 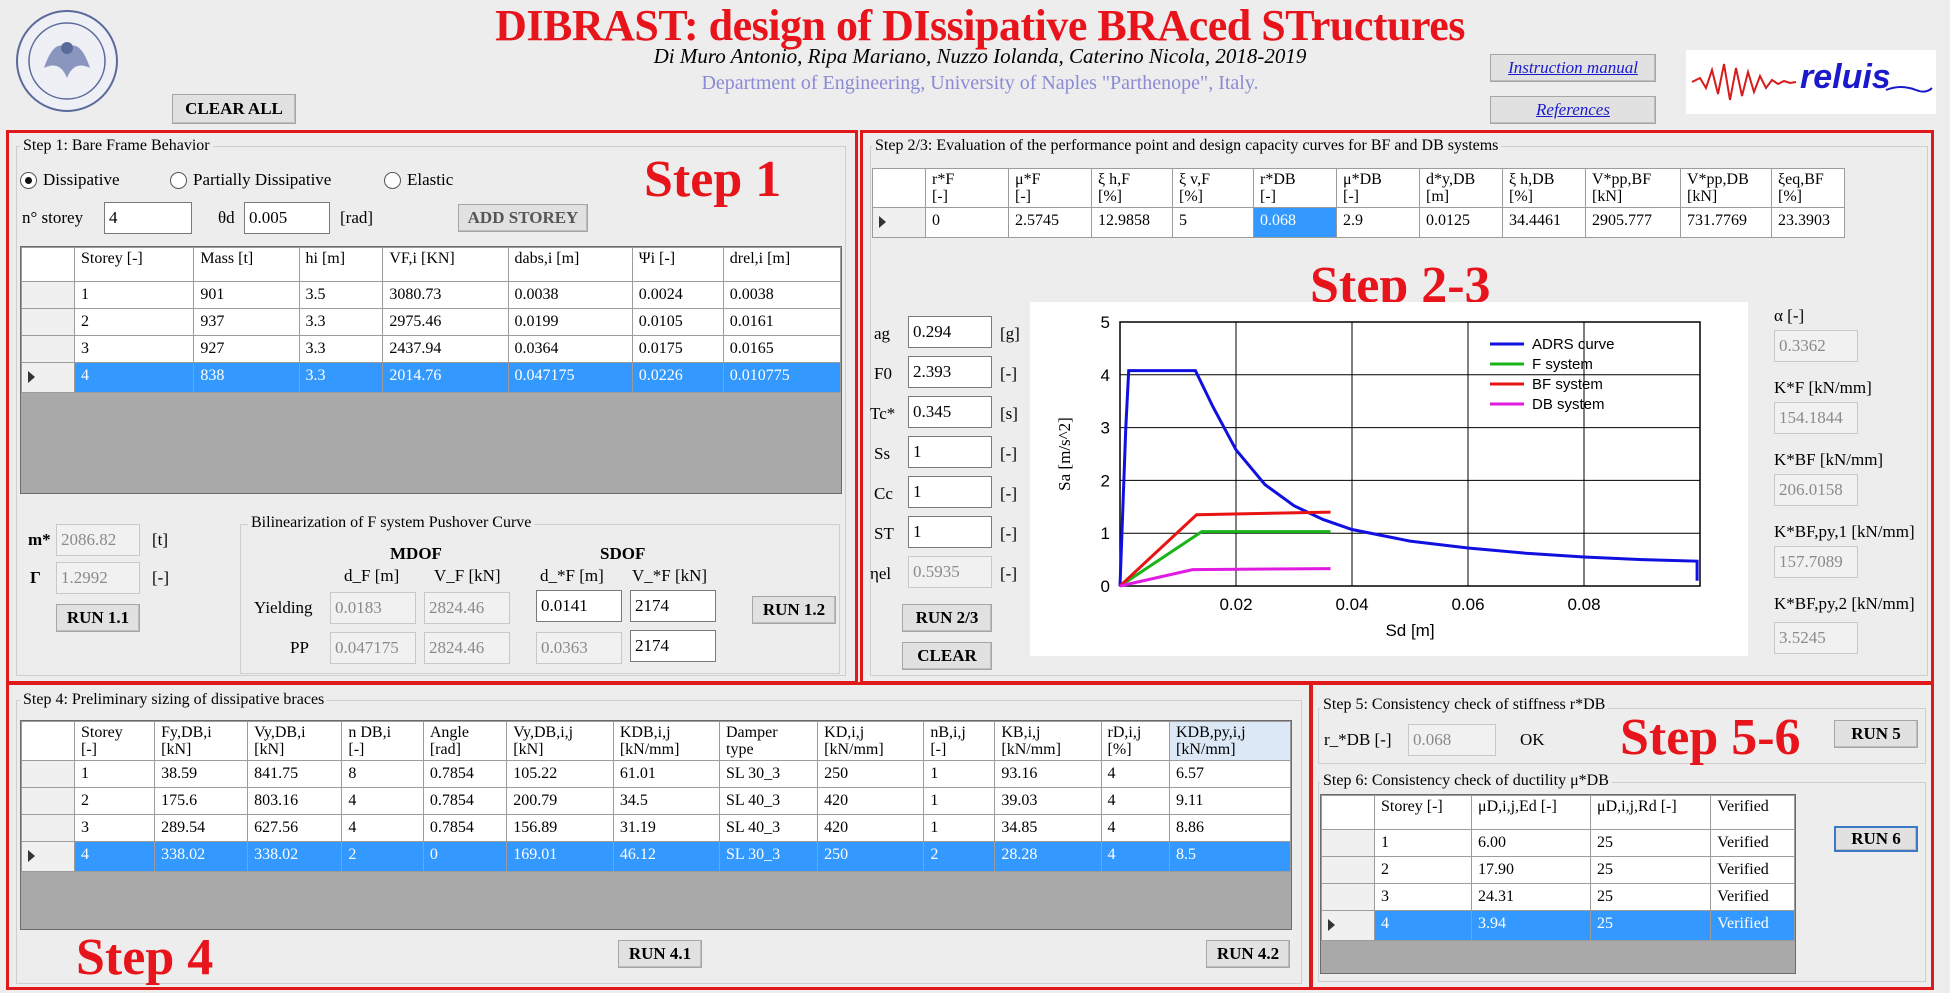 I want to click on table-row: 3 24.31 25 Verified, so click(x=1558, y=897).